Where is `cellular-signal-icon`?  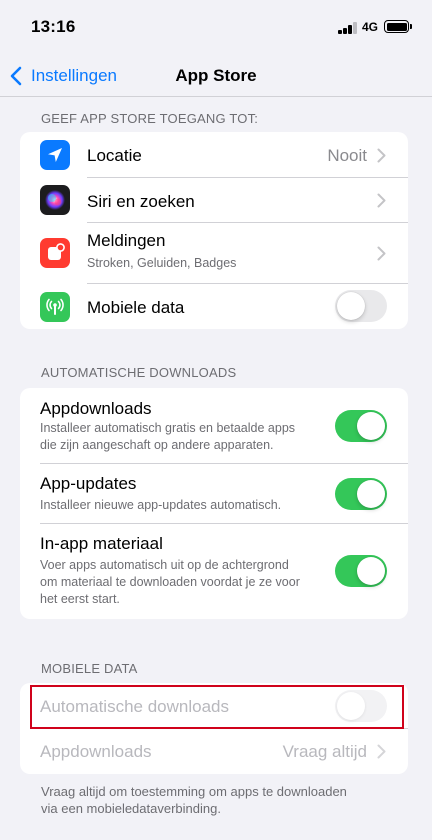 cellular-signal-icon is located at coordinates (348, 28).